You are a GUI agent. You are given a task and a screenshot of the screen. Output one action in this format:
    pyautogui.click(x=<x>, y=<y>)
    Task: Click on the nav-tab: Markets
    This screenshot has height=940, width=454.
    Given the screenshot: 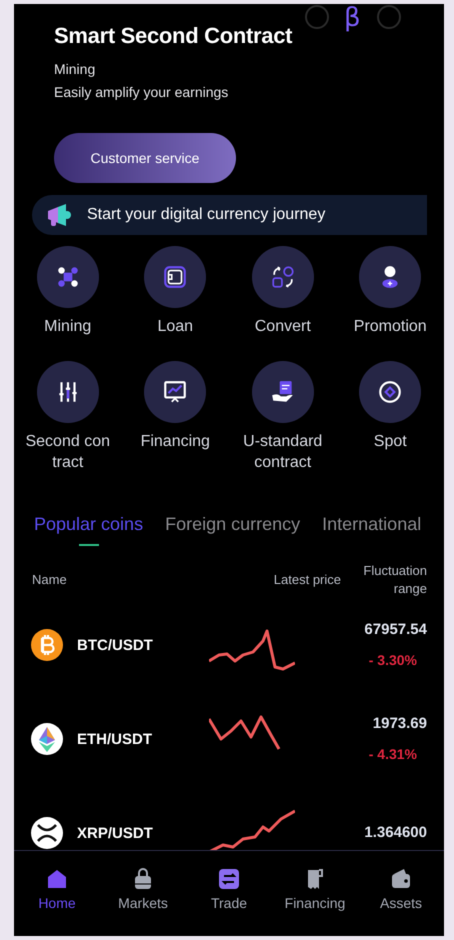 What is the action you would take?
    pyautogui.click(x=143, y=901)
    